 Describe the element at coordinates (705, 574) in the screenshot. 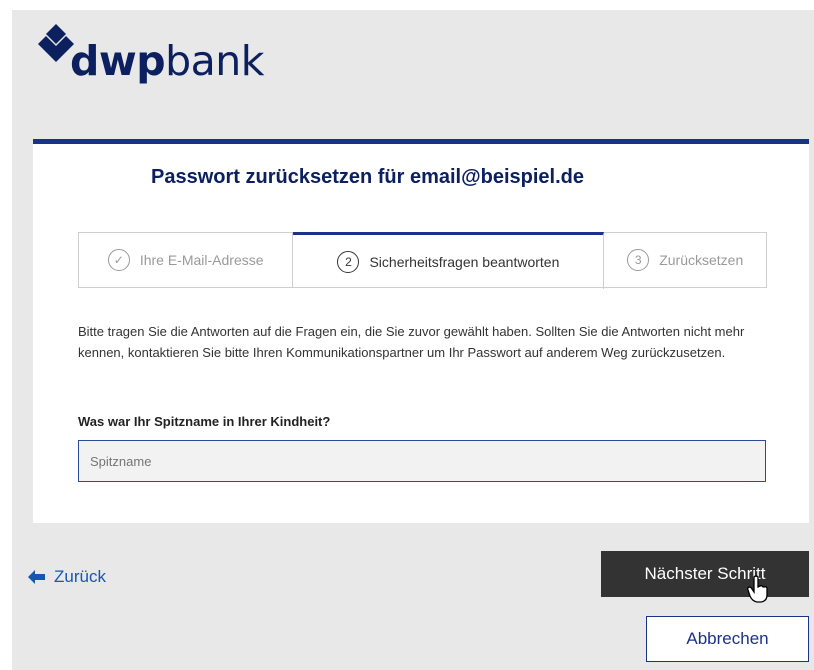

I see `next-step-button: Nächster Schritt` at that location.